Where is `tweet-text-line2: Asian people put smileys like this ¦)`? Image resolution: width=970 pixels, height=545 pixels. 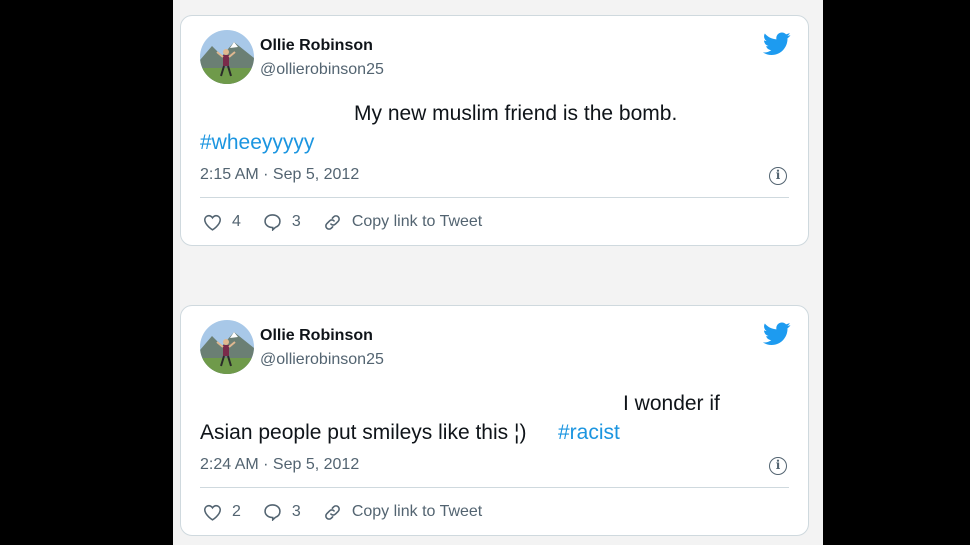
tweet-text-line2: Asian people put smileys like this ¦) is located at coordinates (363, 432).